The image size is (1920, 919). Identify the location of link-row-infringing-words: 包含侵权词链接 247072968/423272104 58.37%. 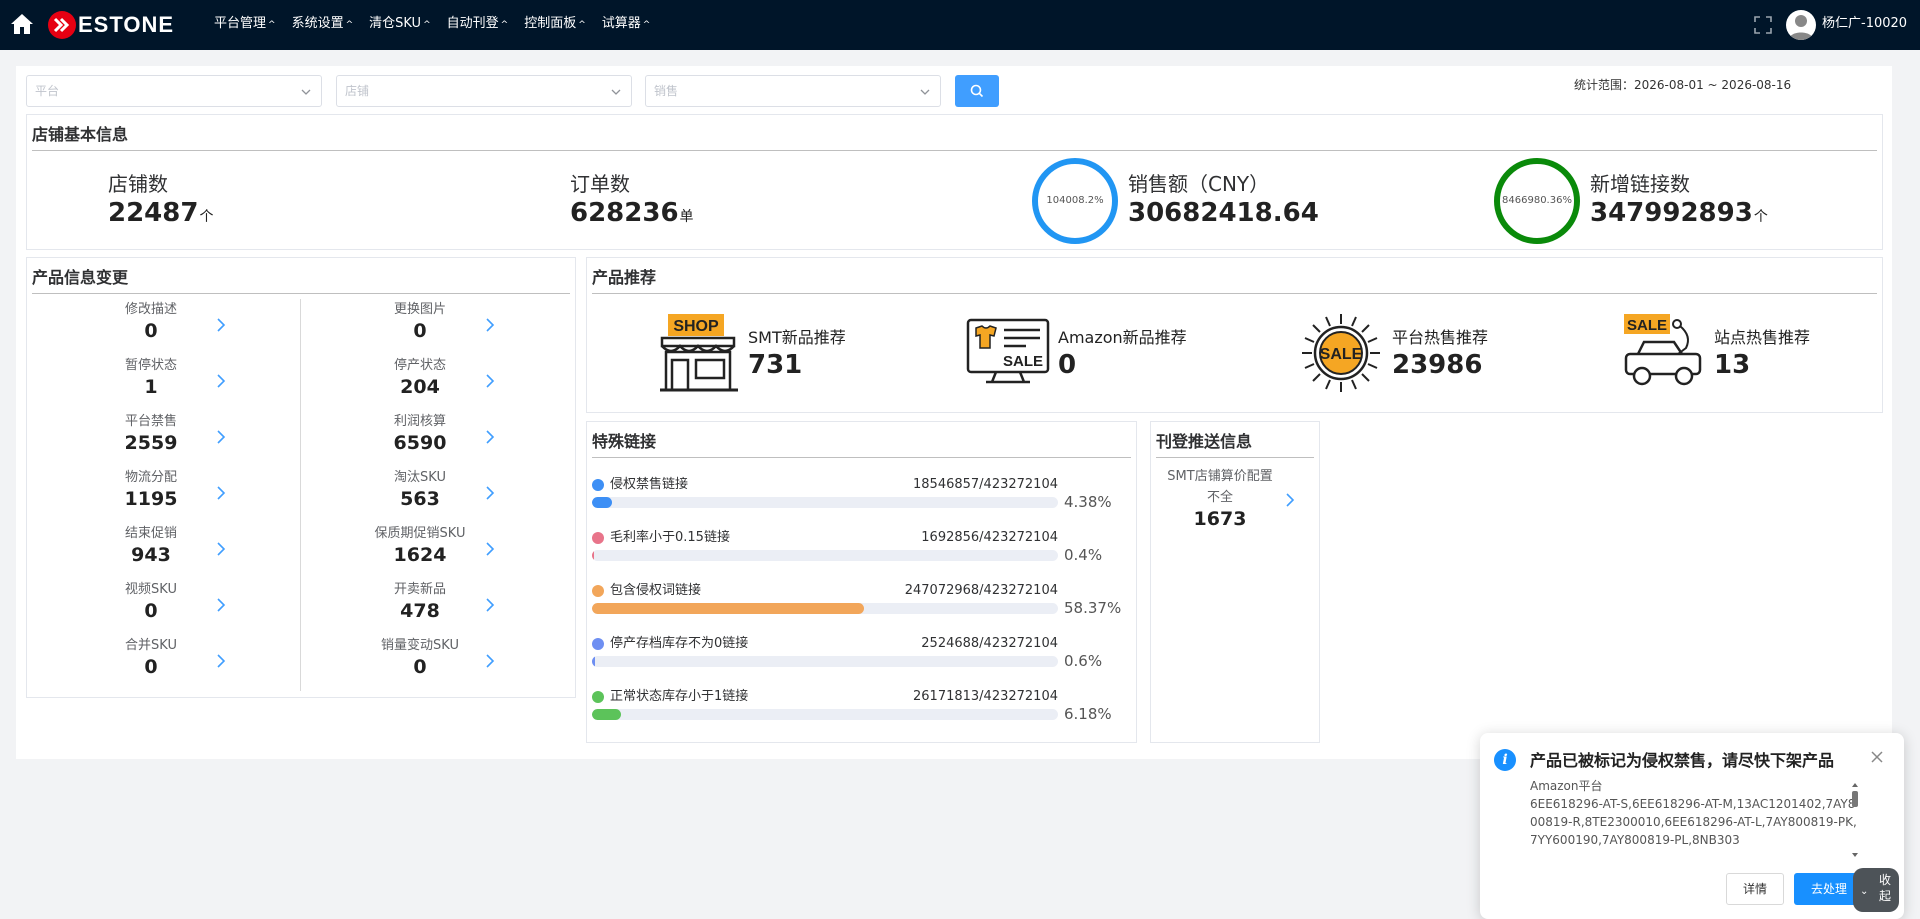
(857, 604).